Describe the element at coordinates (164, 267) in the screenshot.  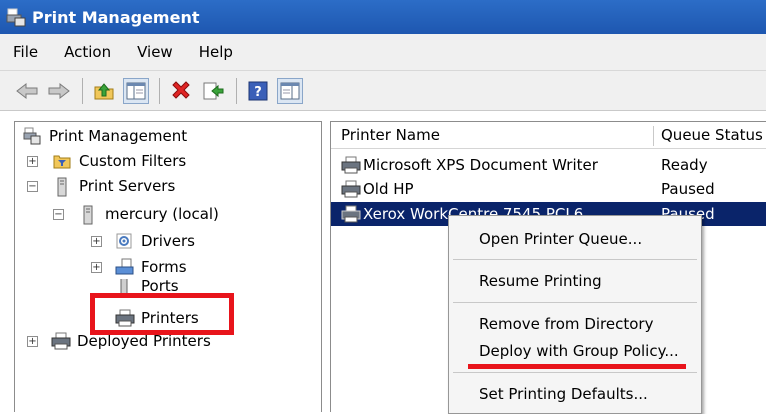
I see `tree-label: Forms` at that location.